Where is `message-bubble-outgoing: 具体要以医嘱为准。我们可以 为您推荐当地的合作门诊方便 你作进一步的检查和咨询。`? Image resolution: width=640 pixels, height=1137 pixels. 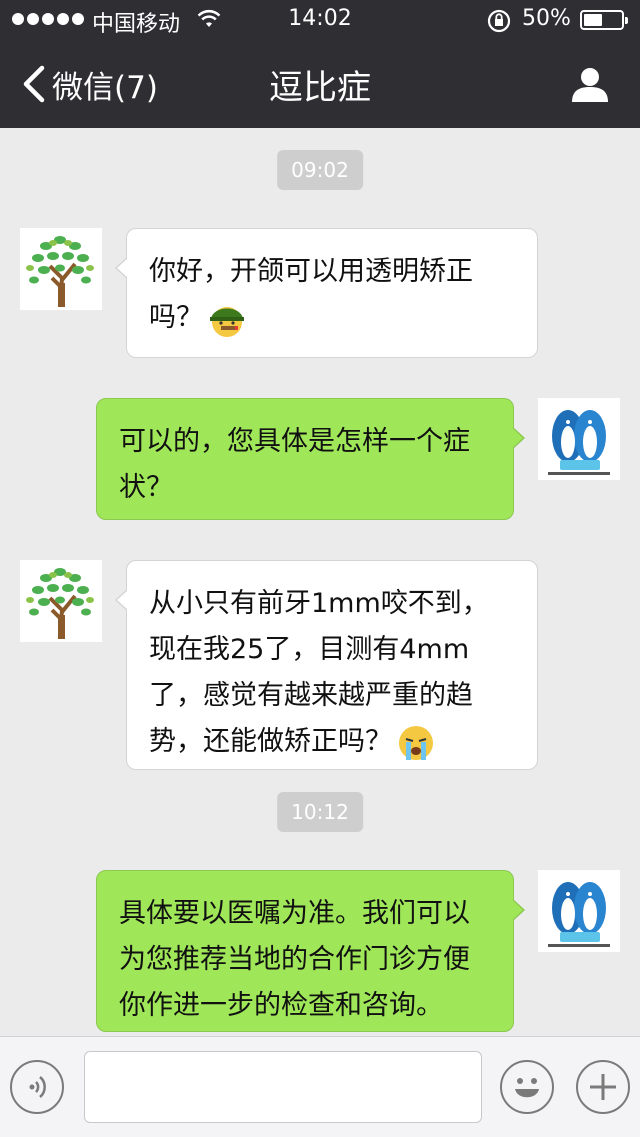 message-bubble-outgoing: 具体要以医嘱为准。我们可以 为您推荐当地的合作门诊方便 你作进一步的检查和咨询。 is located at coordinates (310, 951).